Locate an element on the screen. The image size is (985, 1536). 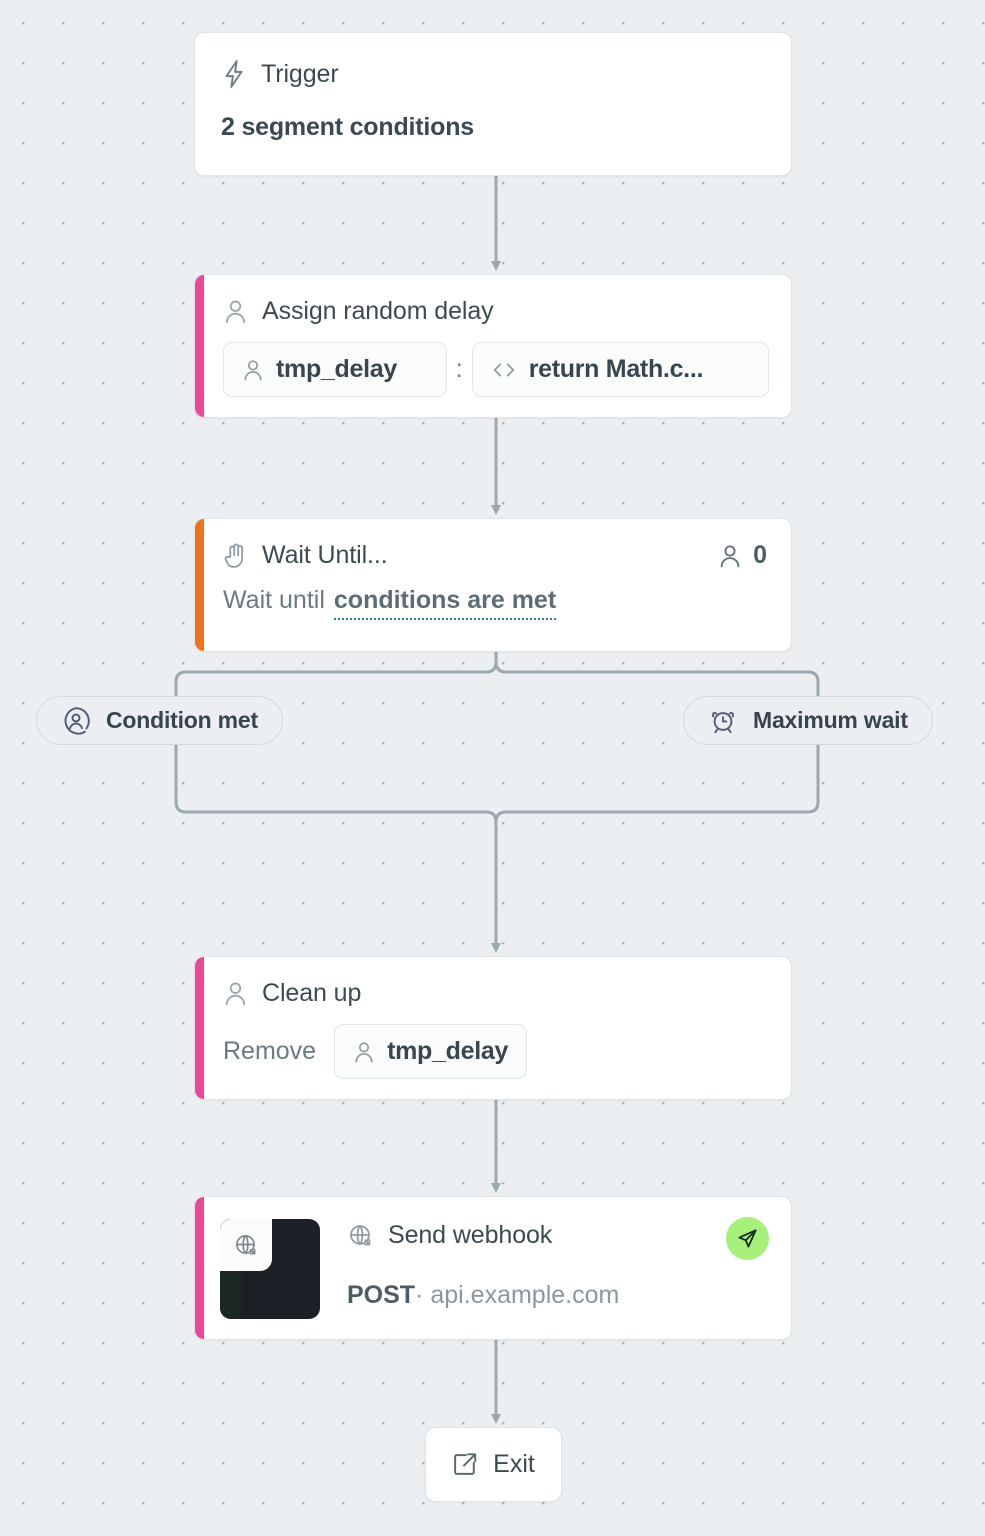
person-in-circle-icon is located at coordinates (76, 721).